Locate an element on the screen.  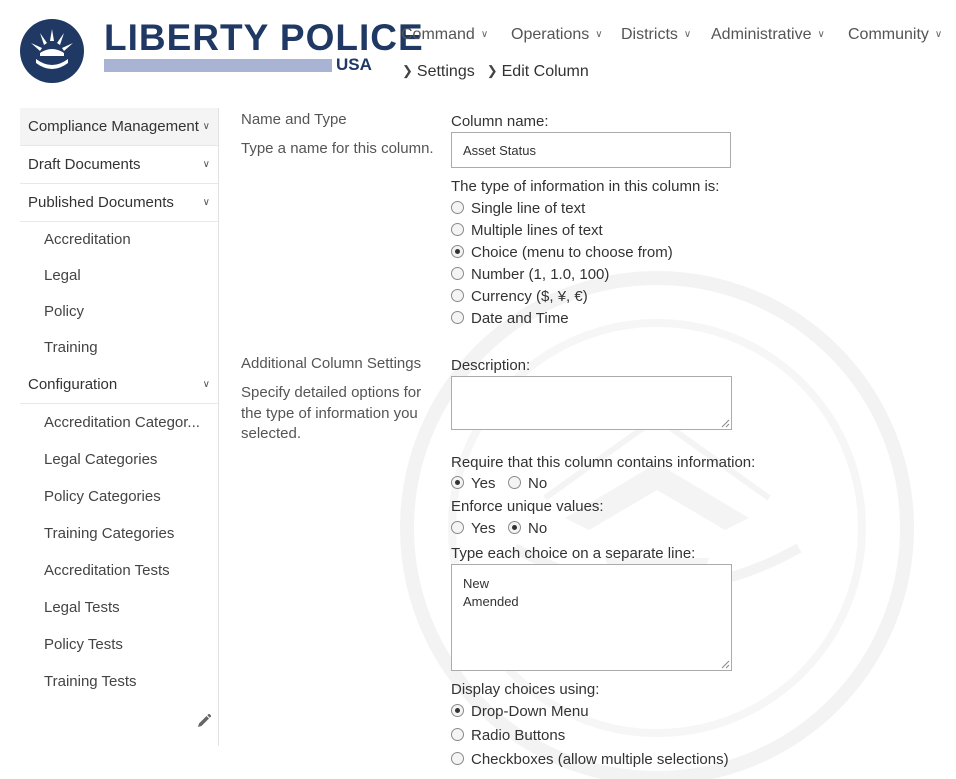
name-type-section-title: Name and Type is located at coordinates (294, 119).